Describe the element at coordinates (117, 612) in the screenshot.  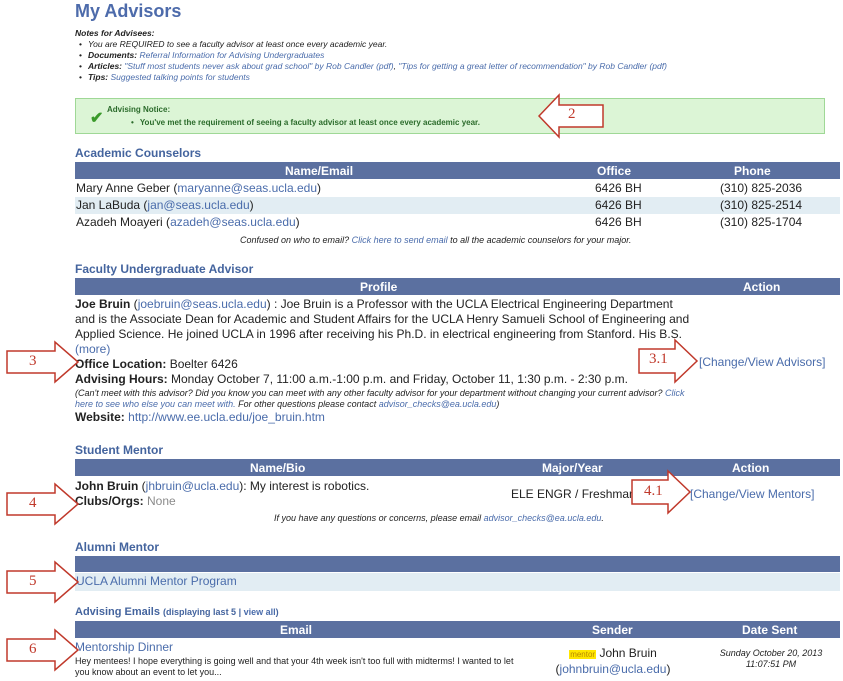
I see `emails-title: Advising Emails` at that location.